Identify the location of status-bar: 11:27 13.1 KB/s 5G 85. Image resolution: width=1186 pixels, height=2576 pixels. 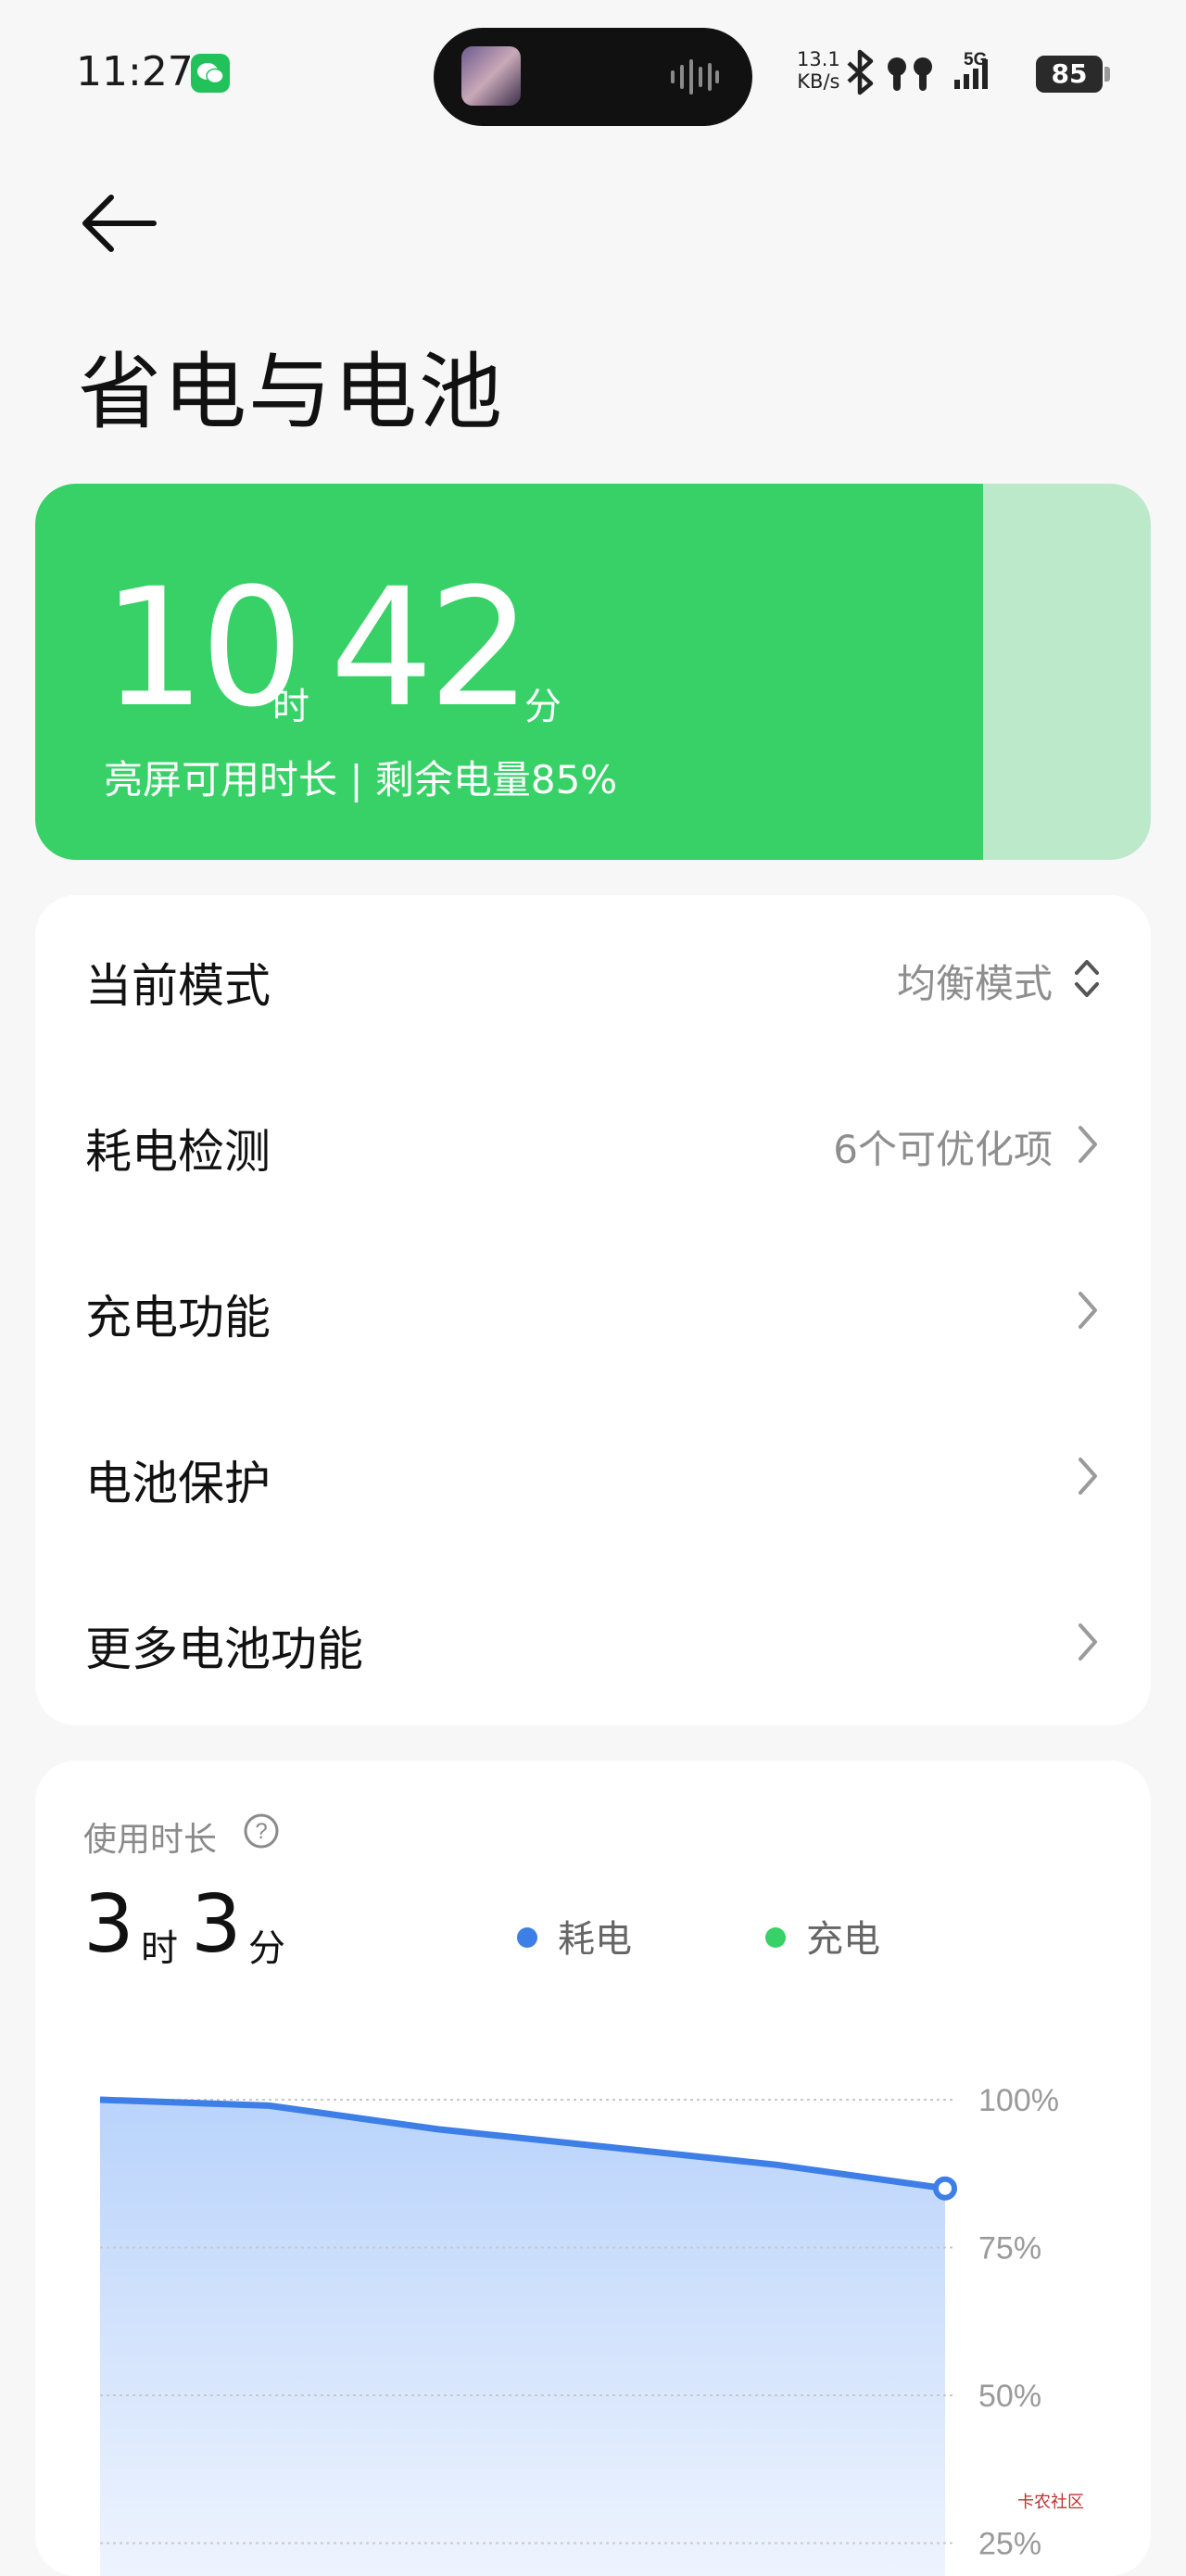
(593, 74).